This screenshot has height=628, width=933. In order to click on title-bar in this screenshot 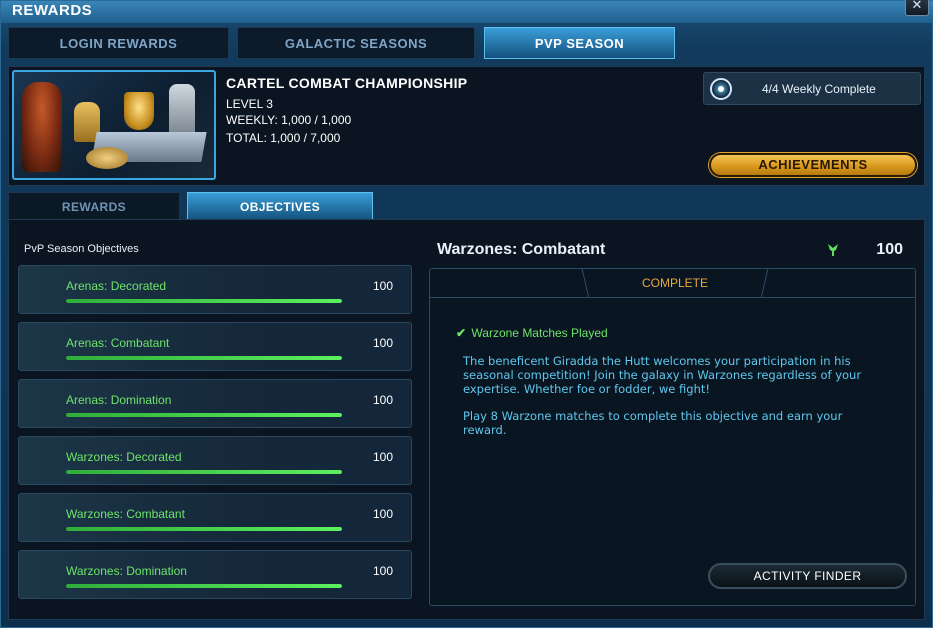, I will do `click(467, 12)`.